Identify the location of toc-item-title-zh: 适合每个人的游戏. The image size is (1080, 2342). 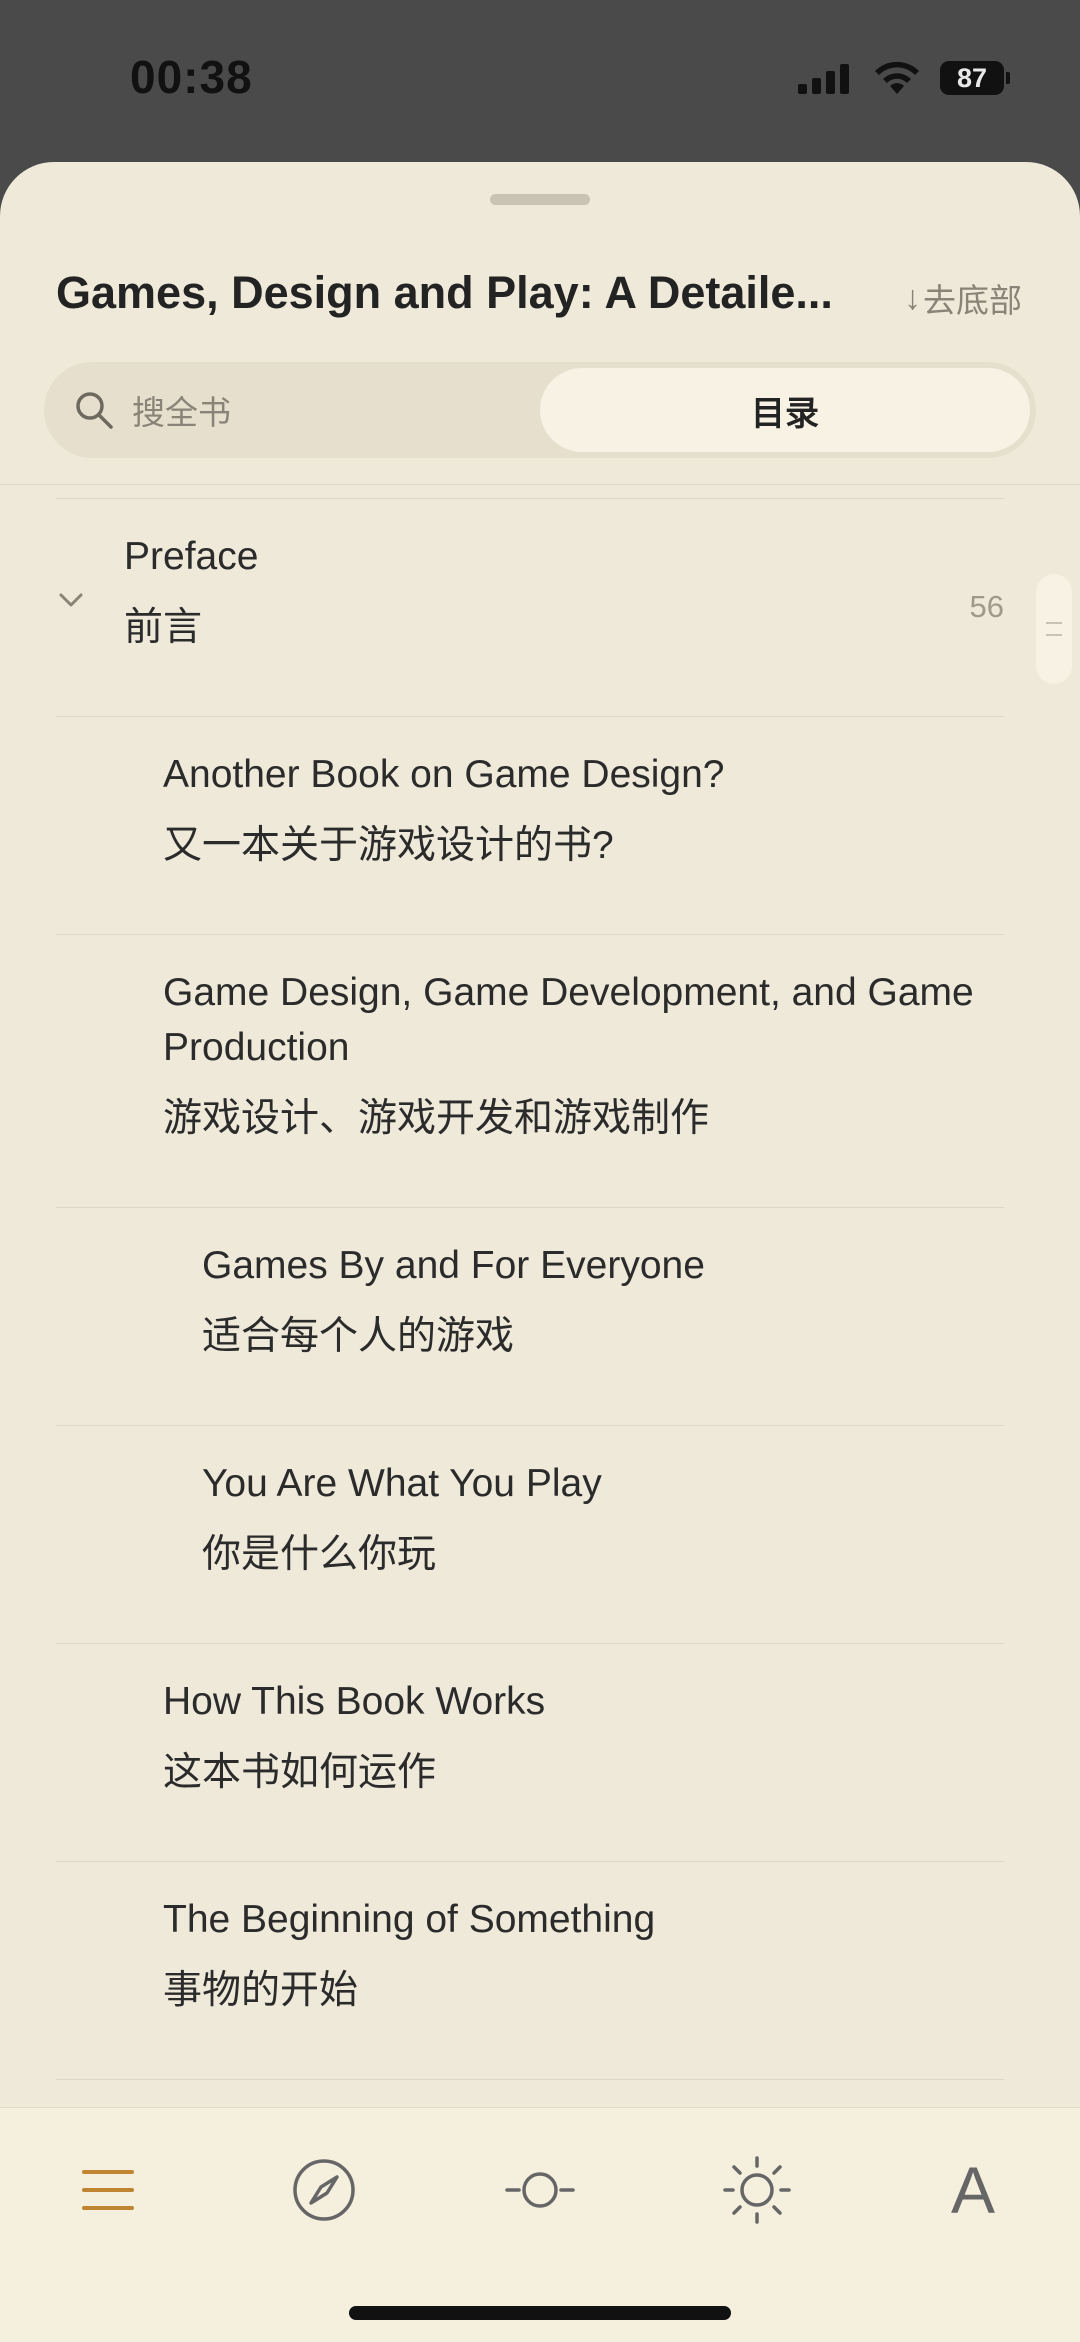
(358, 1336).